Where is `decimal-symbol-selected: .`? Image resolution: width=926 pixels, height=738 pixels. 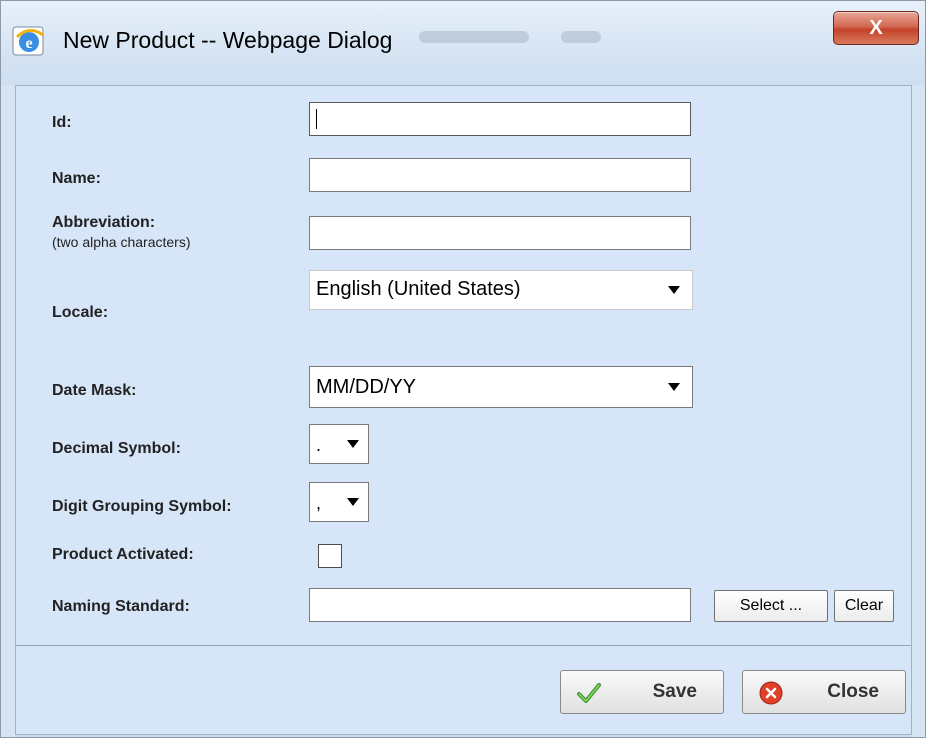
decimal-symbol-selected: . is located at coordinates (319, 445).